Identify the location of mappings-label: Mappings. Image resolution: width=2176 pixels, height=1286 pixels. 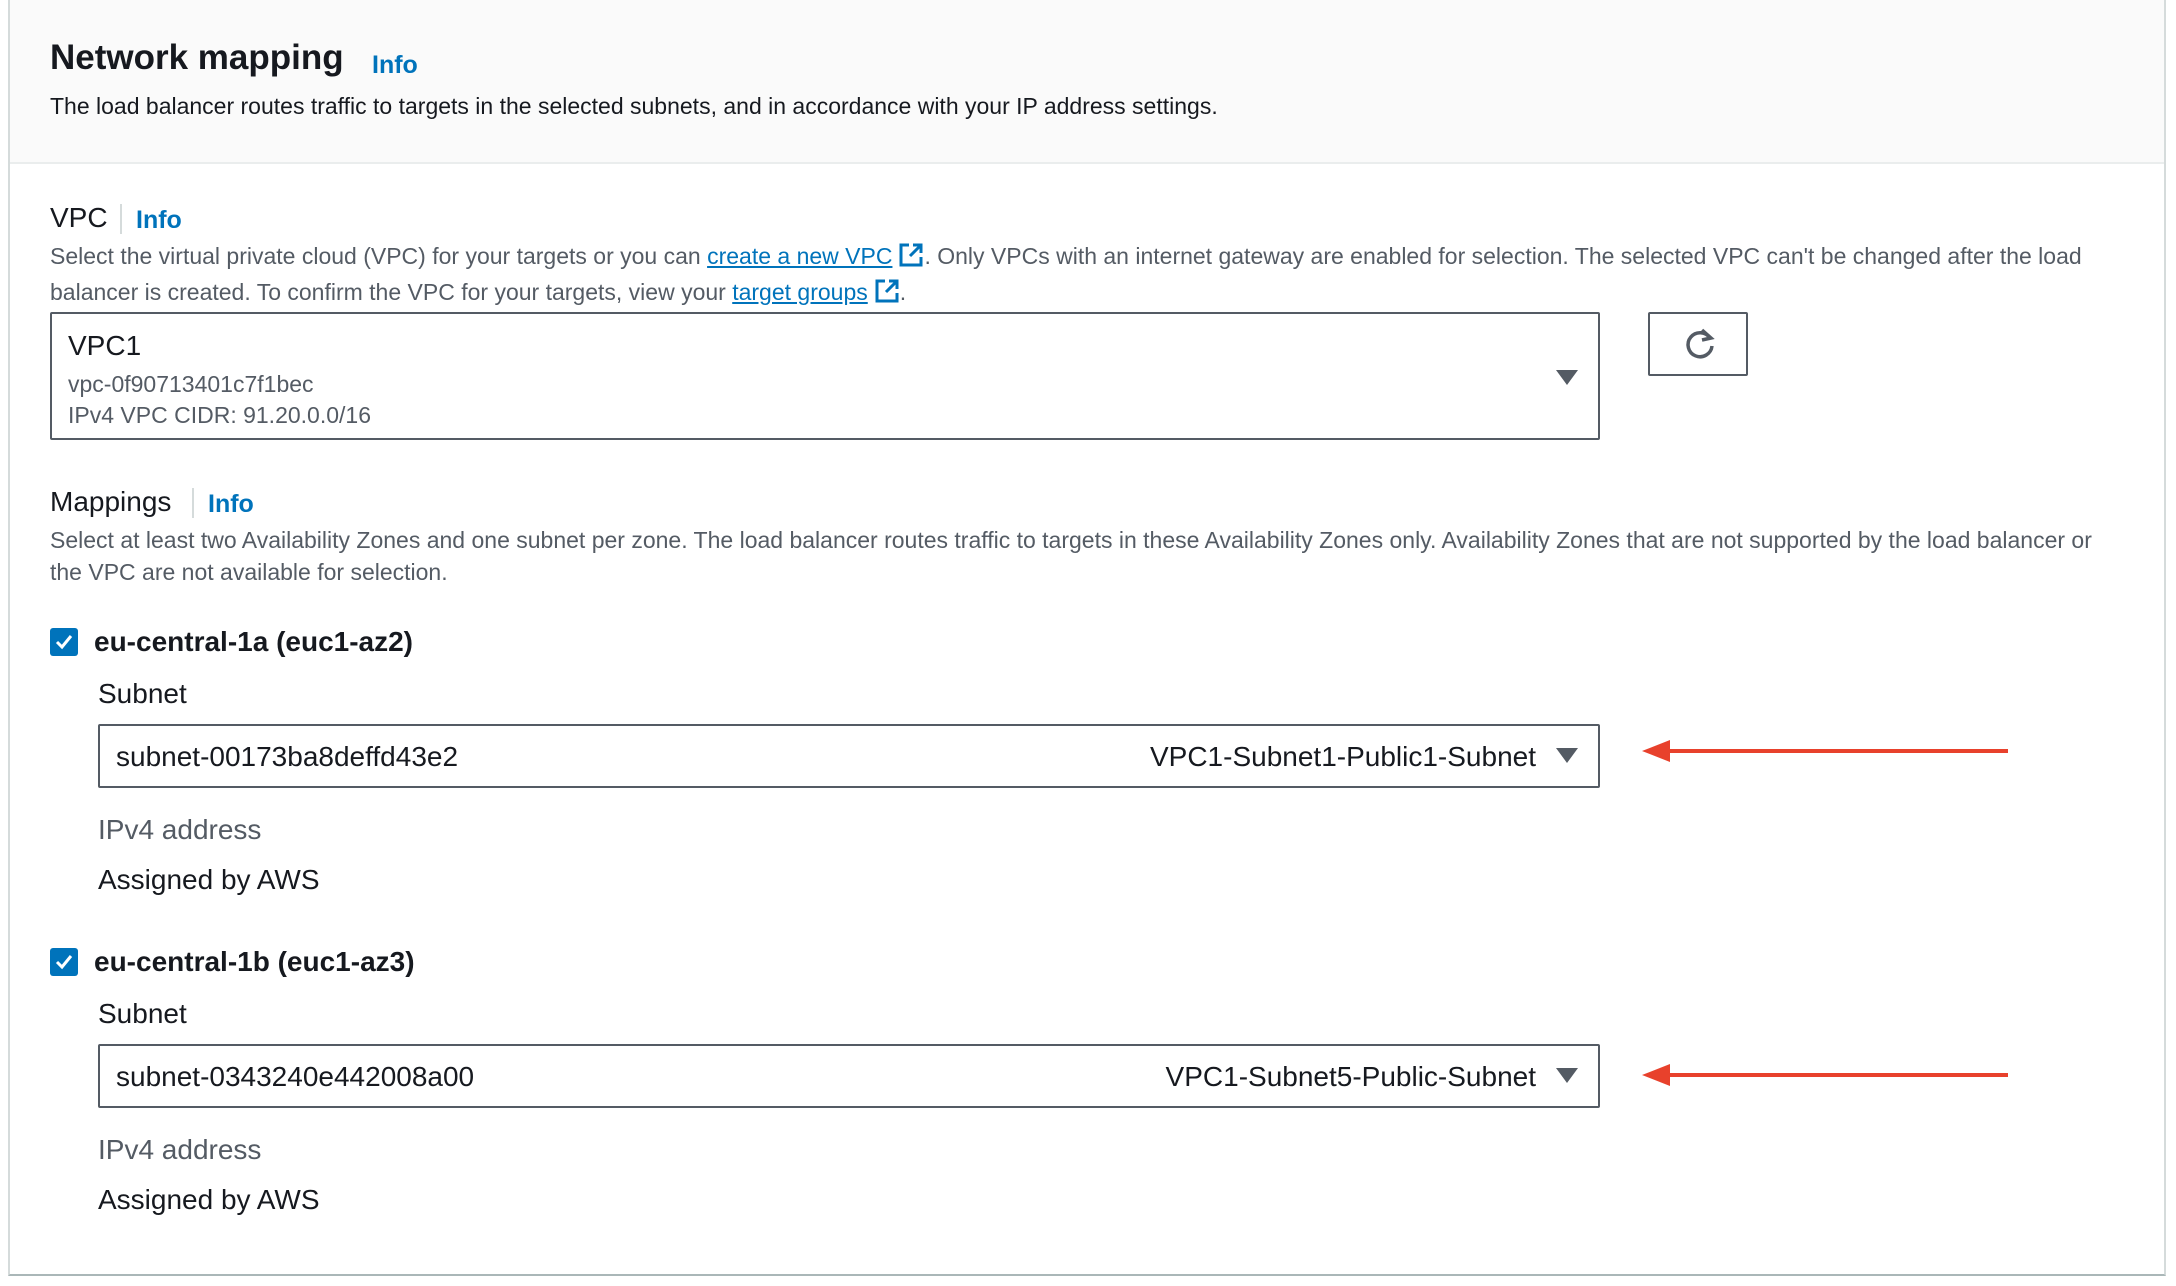
(111, 501).